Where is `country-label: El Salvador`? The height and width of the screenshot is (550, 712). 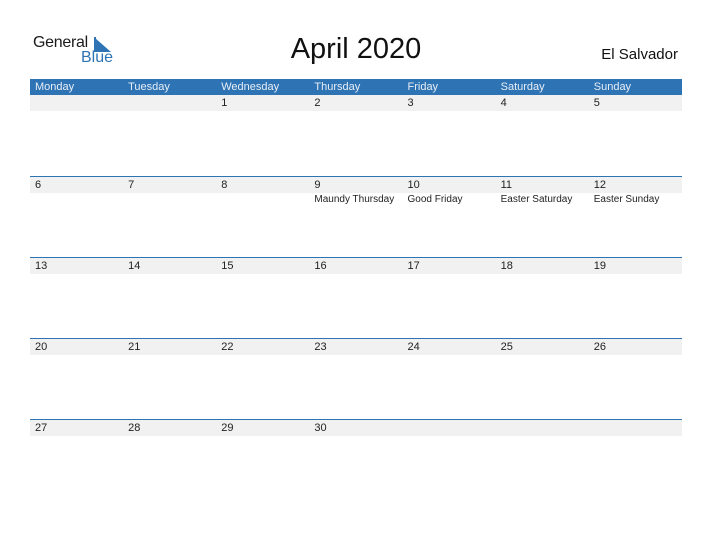 country-label: El Salvador is located at coordinates (639, 54).